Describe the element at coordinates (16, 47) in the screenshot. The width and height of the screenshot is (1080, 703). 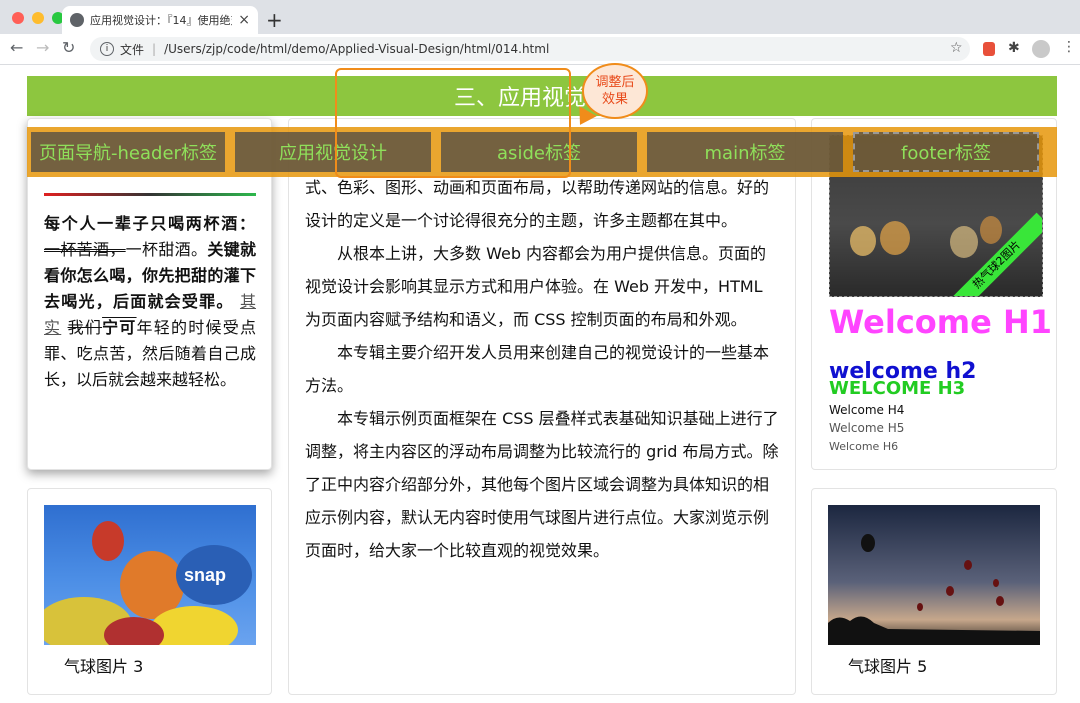
I see `back-icon: ←` at that location.